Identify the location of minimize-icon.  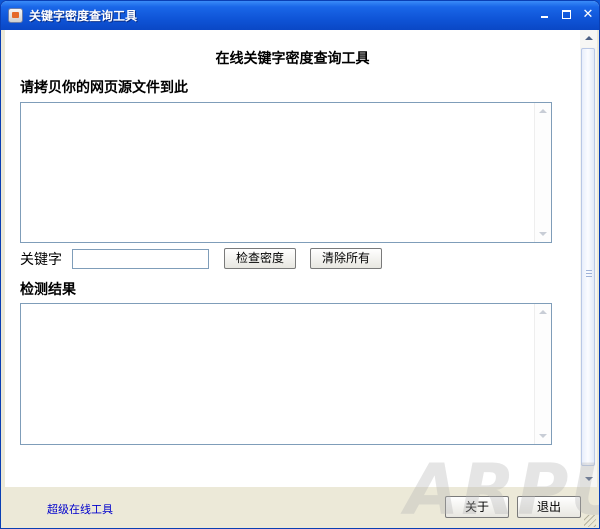
(544, 17).